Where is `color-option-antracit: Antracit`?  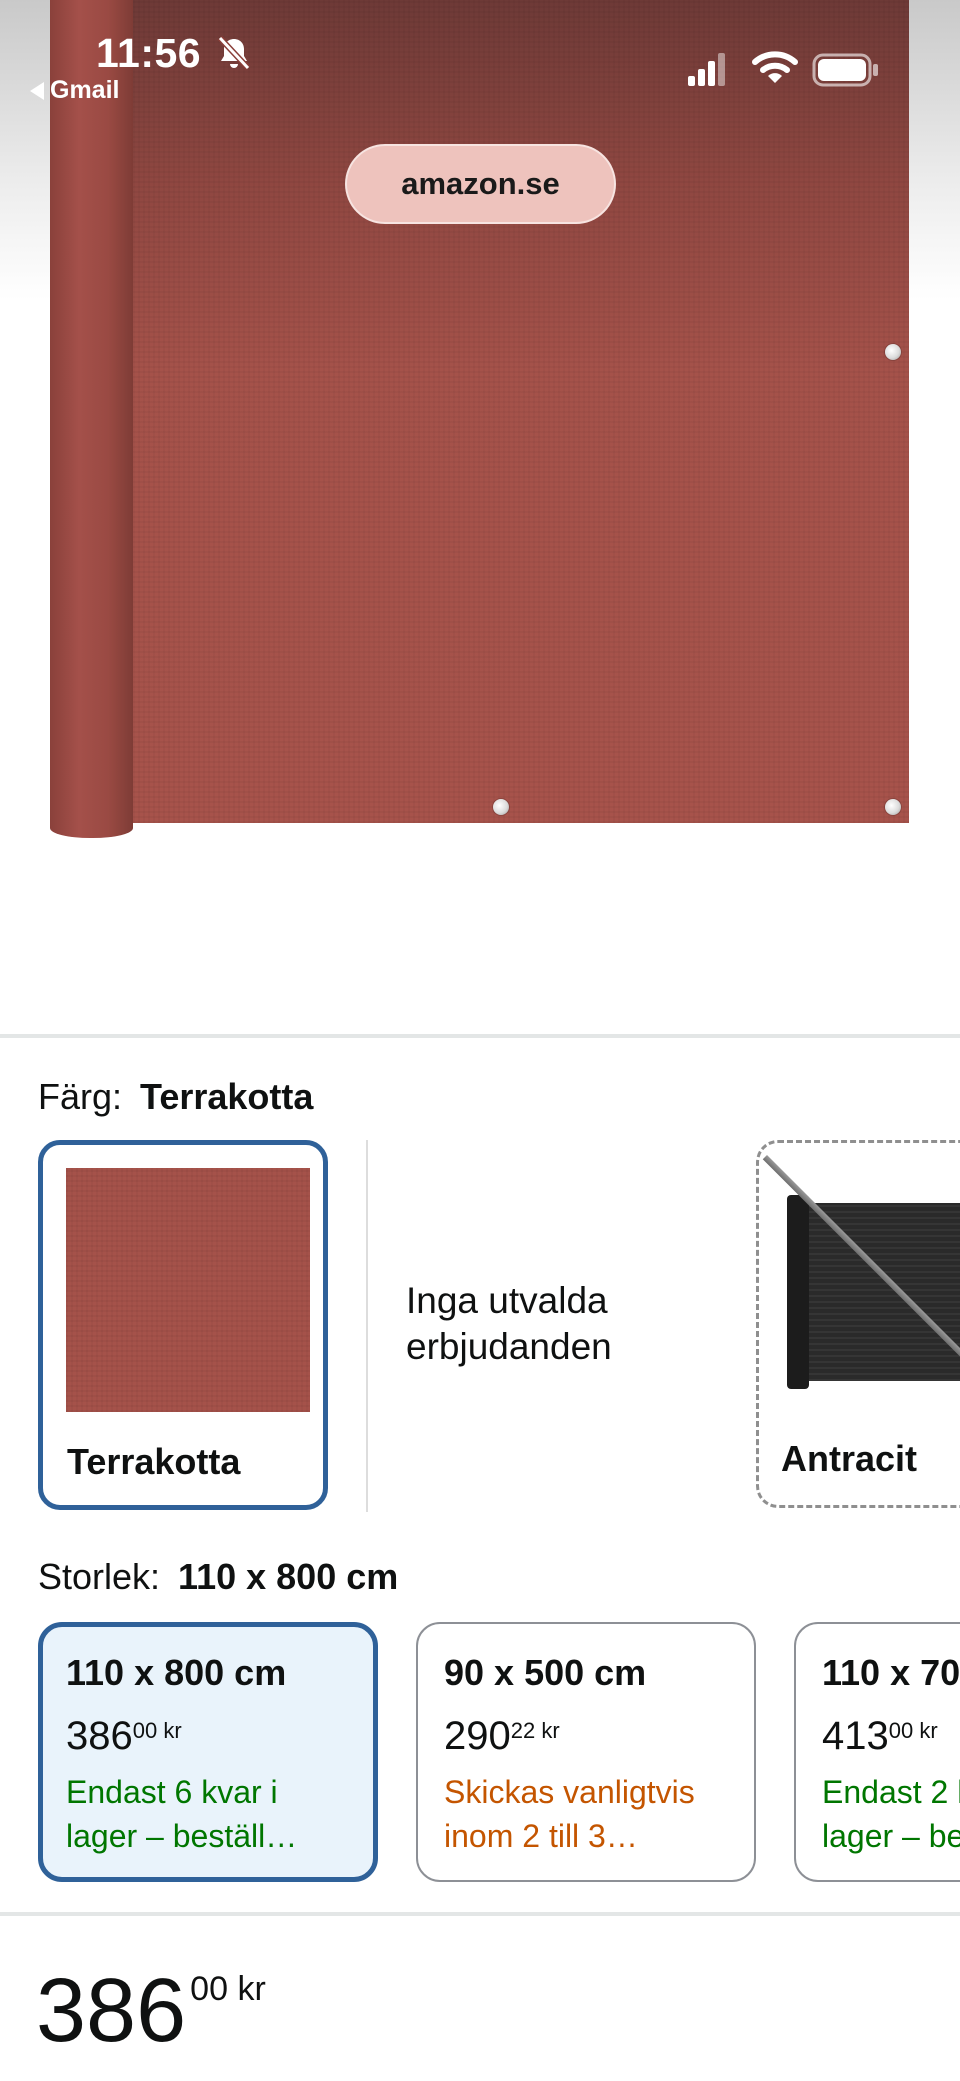
color-option-antracit: Antracit is located at coordinates (858, 1324).